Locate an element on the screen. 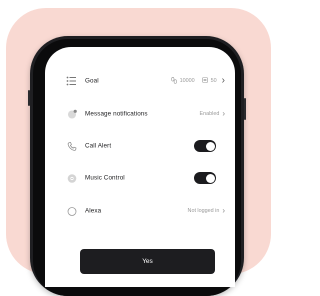 This screenshot has height=296, width=320. alexa-status: Not logged in is located at coordinates (203, 211).